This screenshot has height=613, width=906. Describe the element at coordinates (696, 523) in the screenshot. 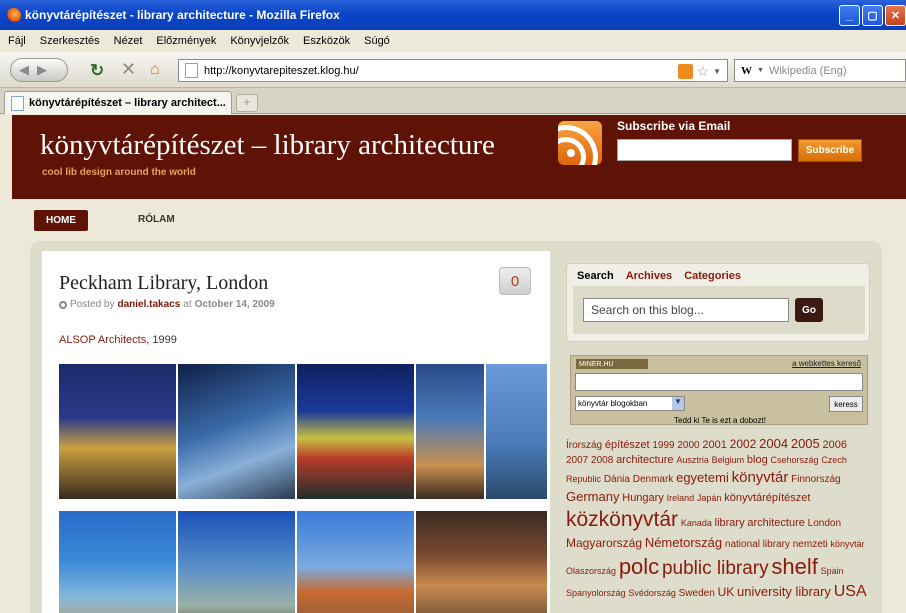

I see `tag-link: Kanada` at that location.